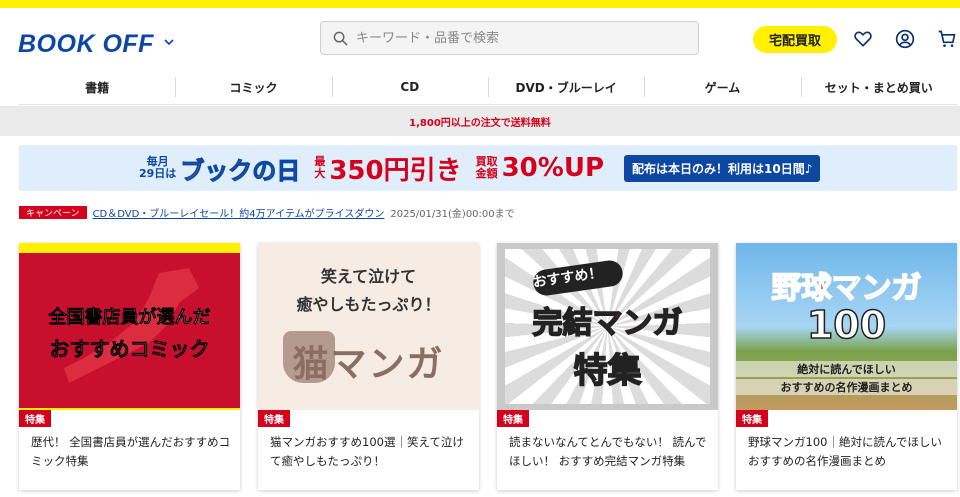 This screenshot has height=497, width=960. I want to click on card2-img-line3: 猫マンガ, so click(368, 364).